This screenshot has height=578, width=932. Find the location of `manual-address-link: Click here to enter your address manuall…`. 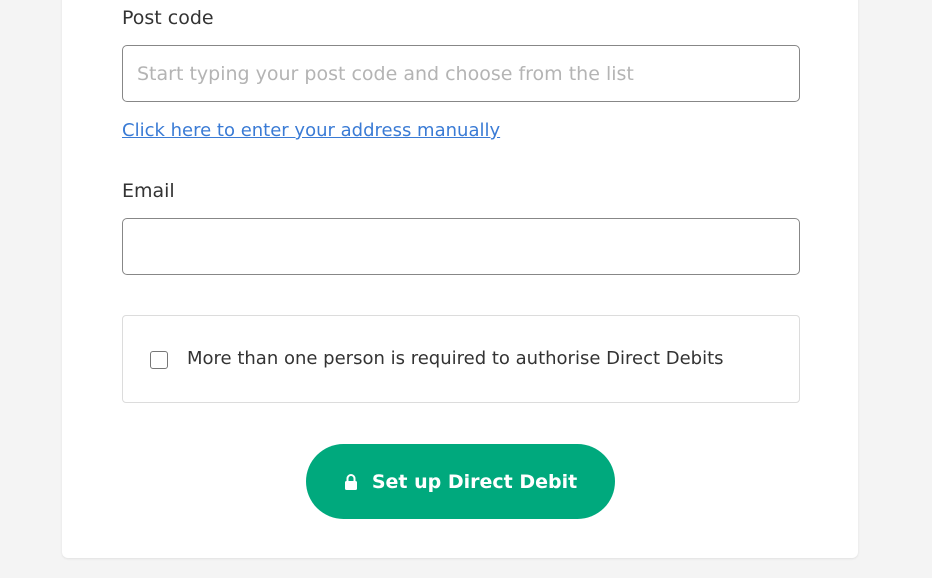

manual-address-link: Click here to enter your address manuall… is located at coordinates (311, 130).